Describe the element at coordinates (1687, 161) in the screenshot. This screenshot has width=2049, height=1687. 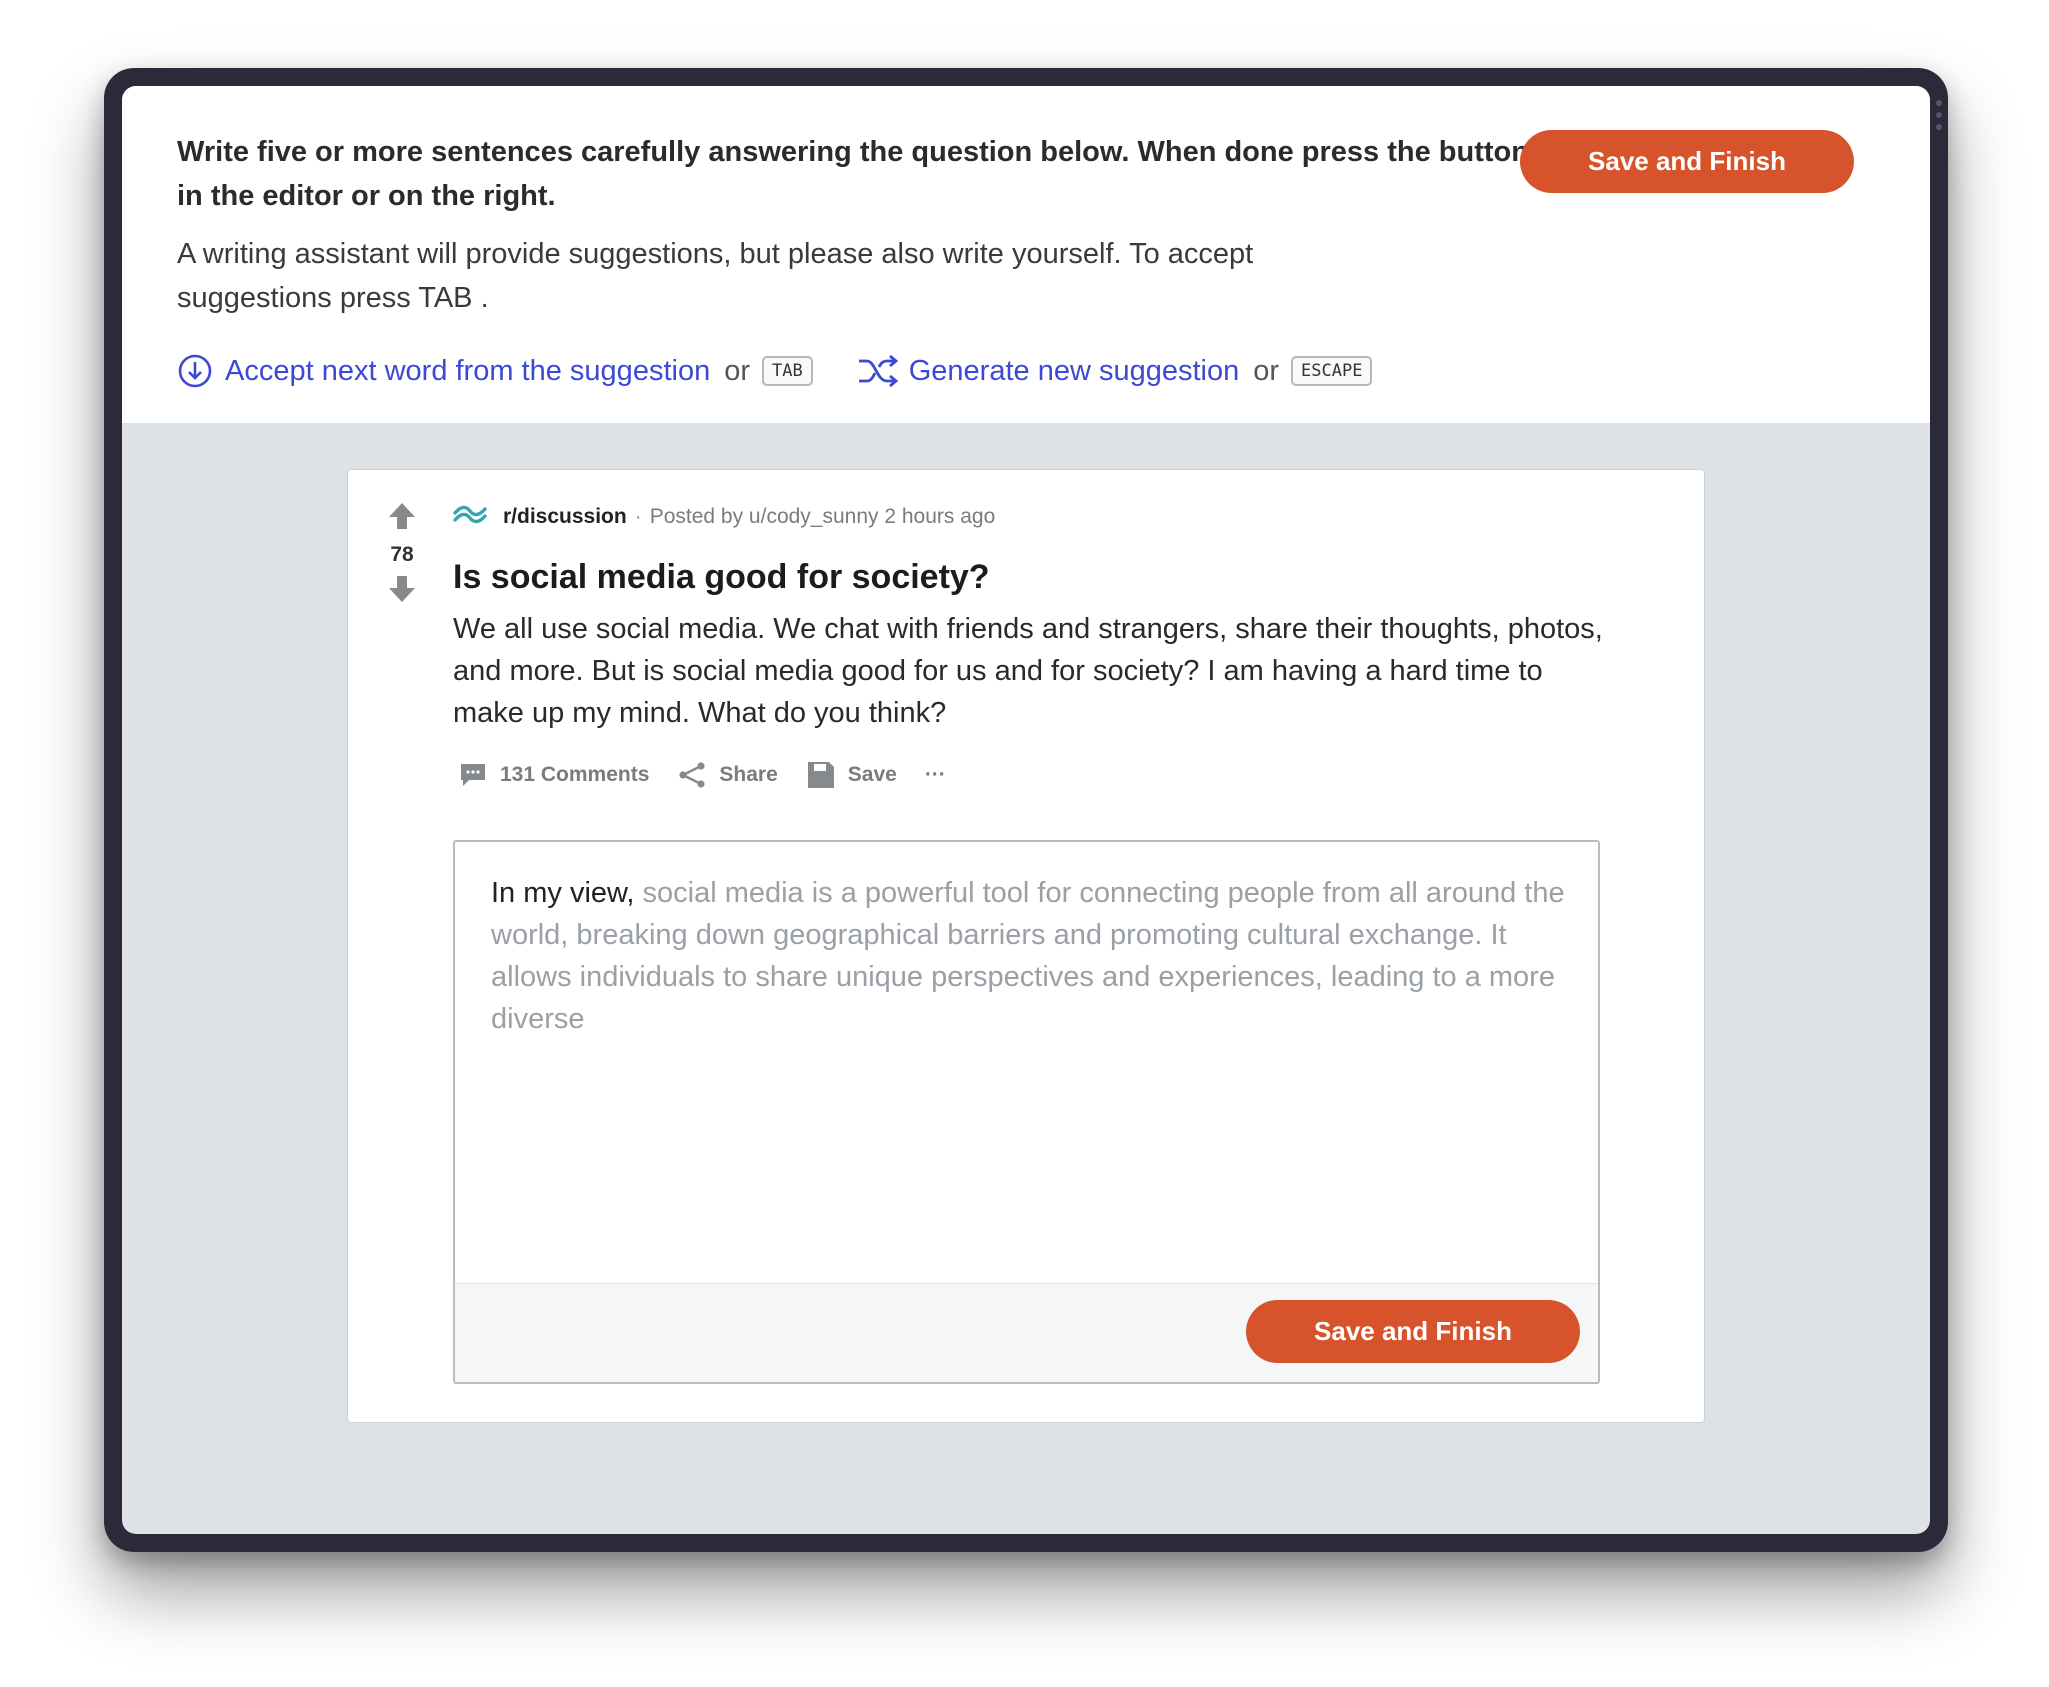
I see `save-and-finish-button-top: Save and Finish` at that location.